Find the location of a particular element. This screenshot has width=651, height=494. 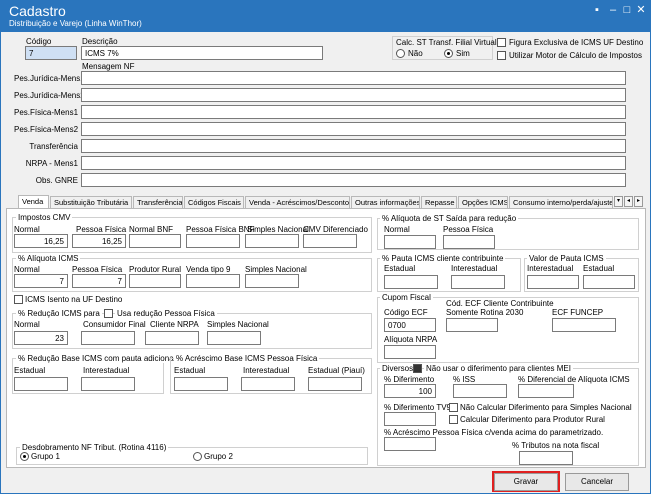

descricao-input: ICMS 7% is located at coordinates (202, 53).